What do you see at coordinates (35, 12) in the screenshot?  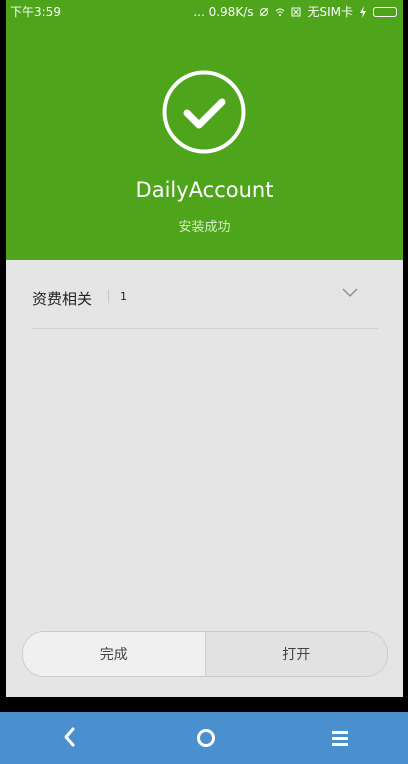 I see `status-time: 下午3:59` at bounding box center [35, 12].